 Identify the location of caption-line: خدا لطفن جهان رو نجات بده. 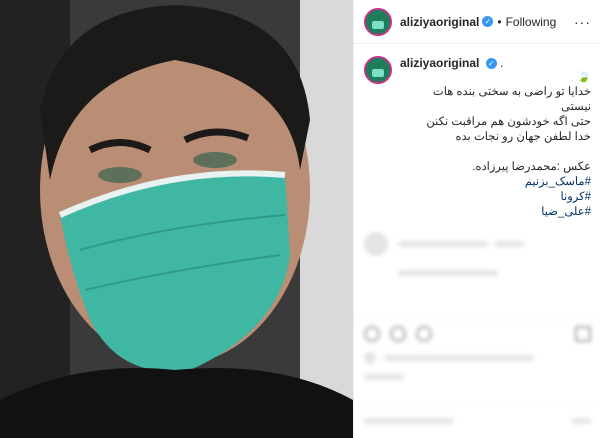
(523, 137).